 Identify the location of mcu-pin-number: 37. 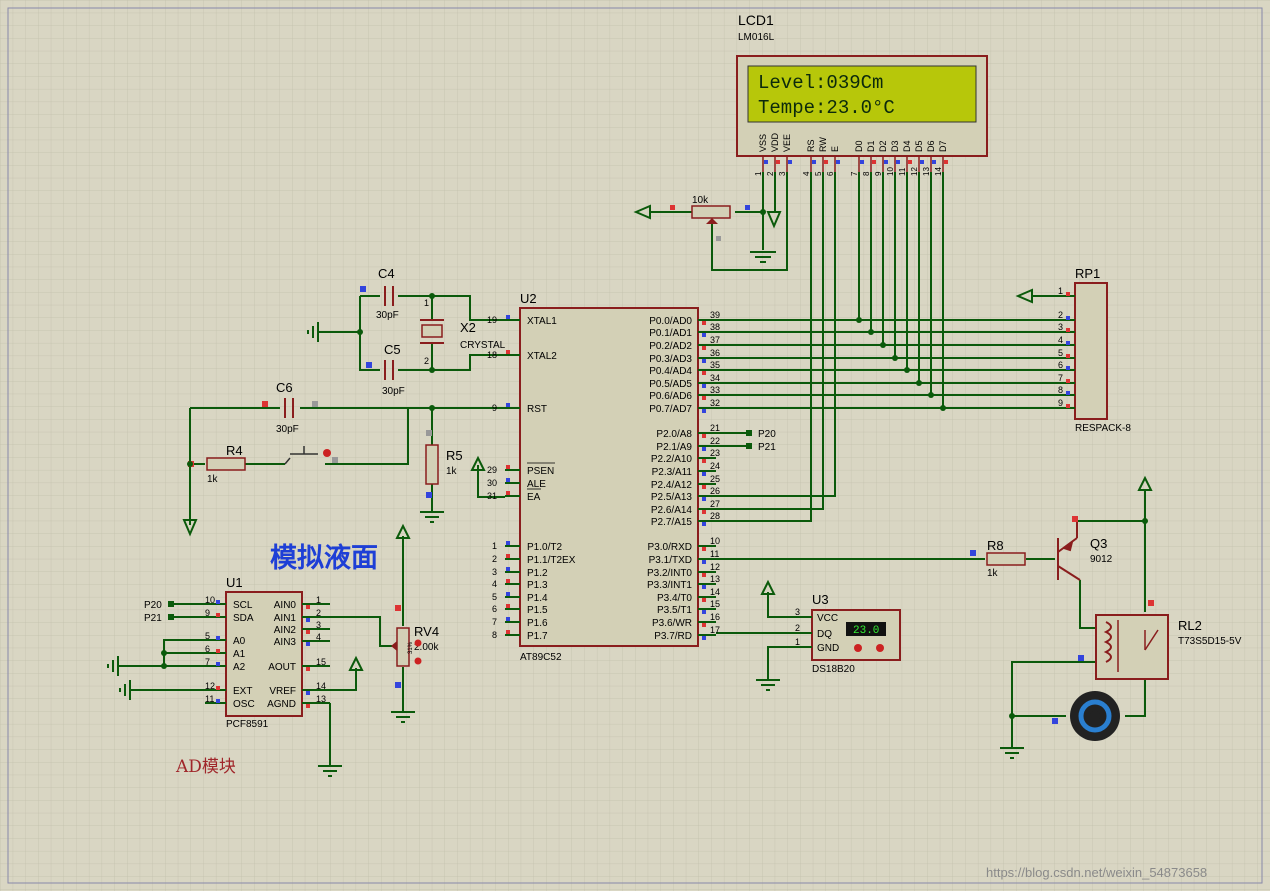
(715, 340).